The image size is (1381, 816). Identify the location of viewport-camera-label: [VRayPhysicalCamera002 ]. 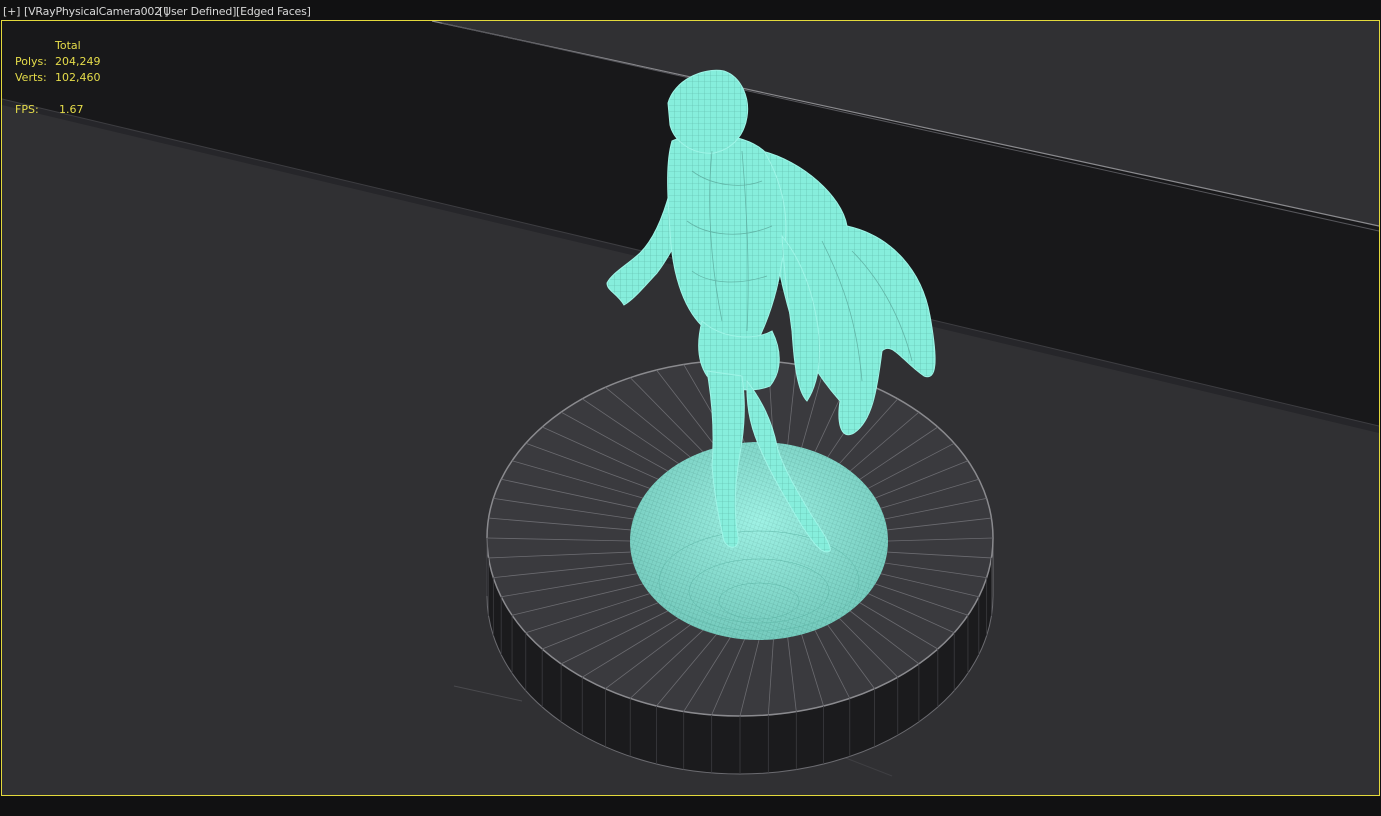
(96, 11).